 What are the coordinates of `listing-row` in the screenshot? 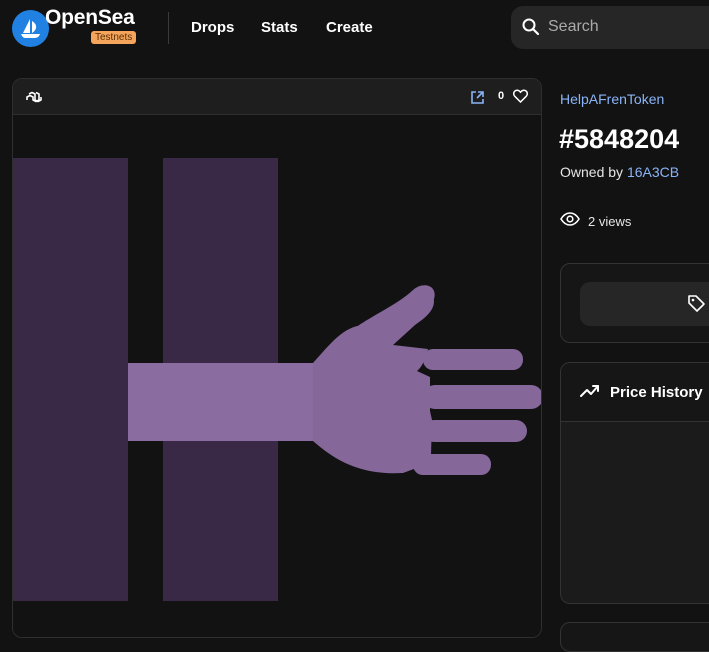 It's located at (644, 304).